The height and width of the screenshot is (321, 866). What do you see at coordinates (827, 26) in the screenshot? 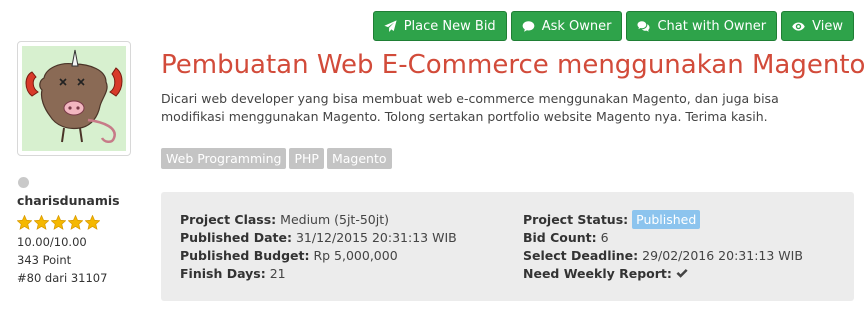
I see `view-label: View` at bounding box center [827, 26].